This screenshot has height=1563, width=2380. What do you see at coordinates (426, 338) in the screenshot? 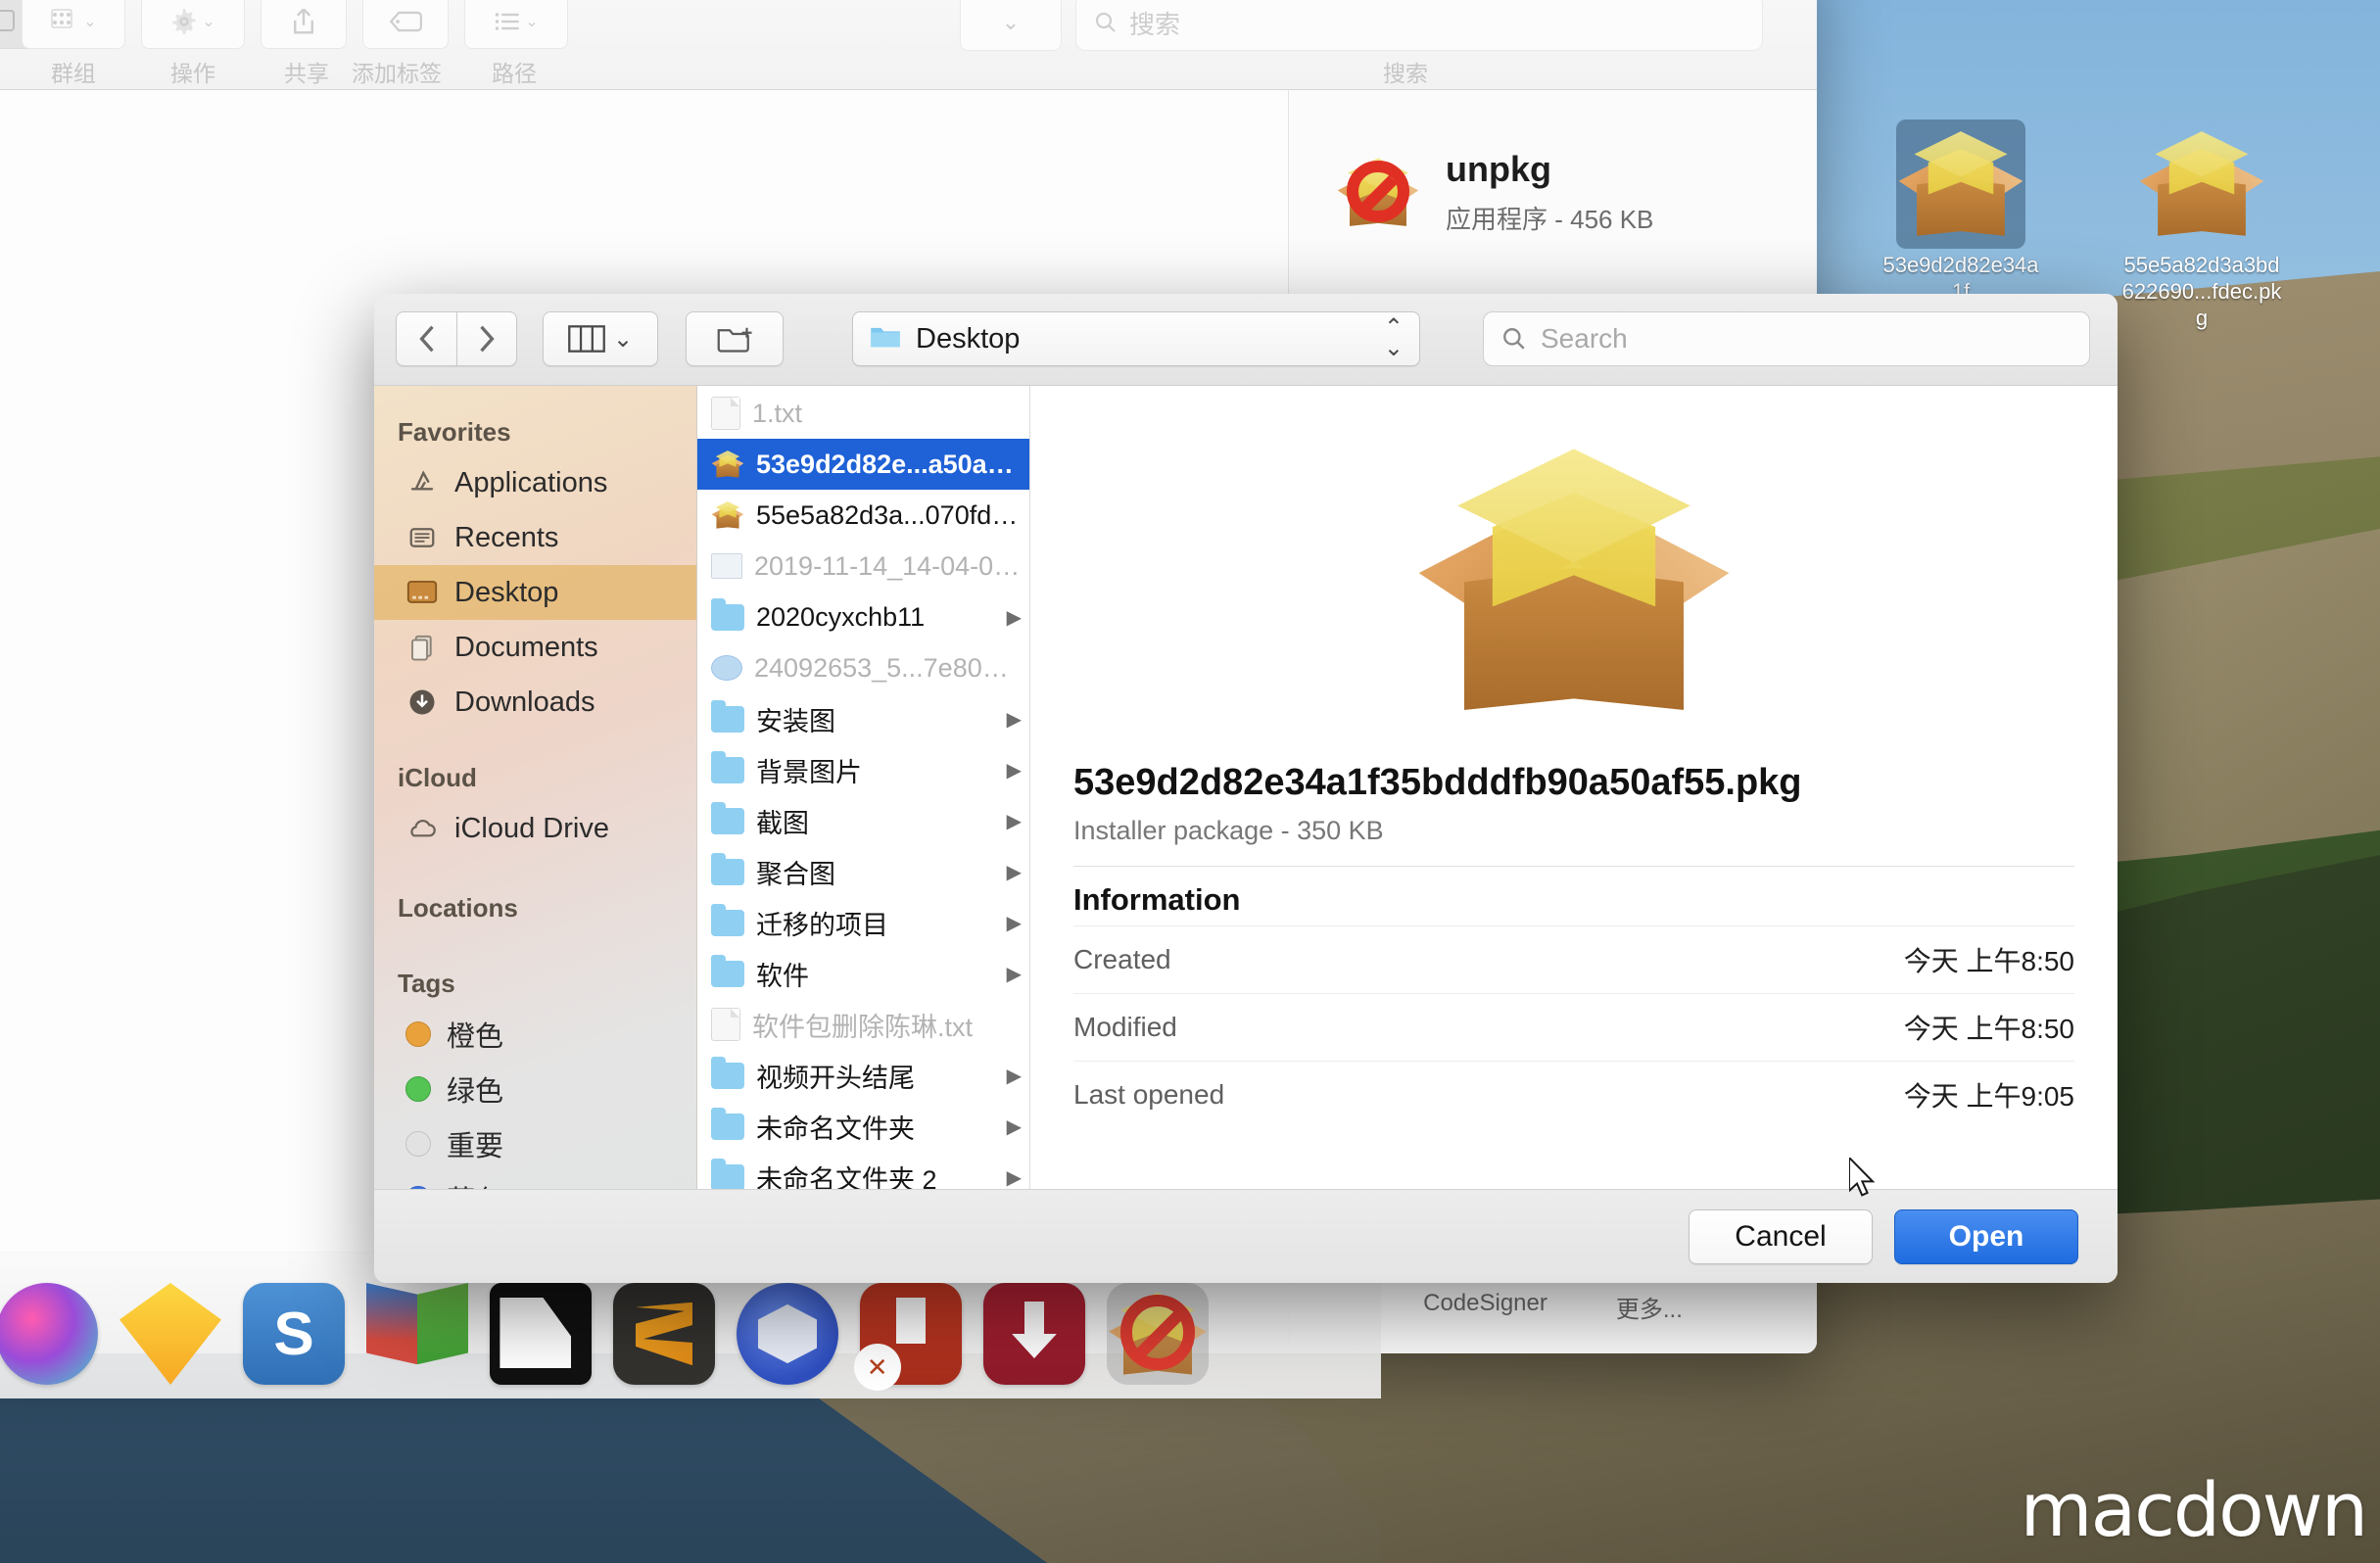
I see `back-button` at bounding box center [426, 338].